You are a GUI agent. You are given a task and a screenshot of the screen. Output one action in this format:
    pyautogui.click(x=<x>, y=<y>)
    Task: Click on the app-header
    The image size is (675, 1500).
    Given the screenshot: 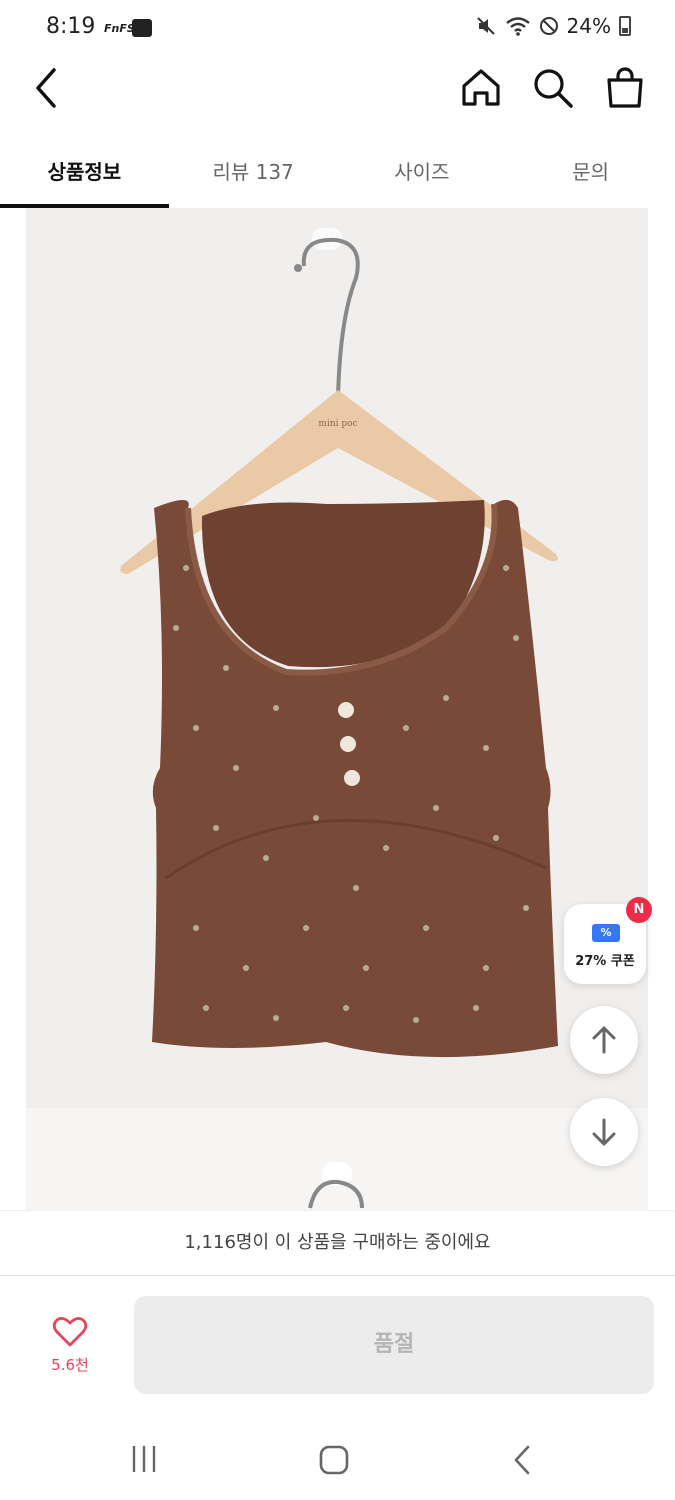 What is the action you would take?
    pyautogui.click(x=337, y=93)
    